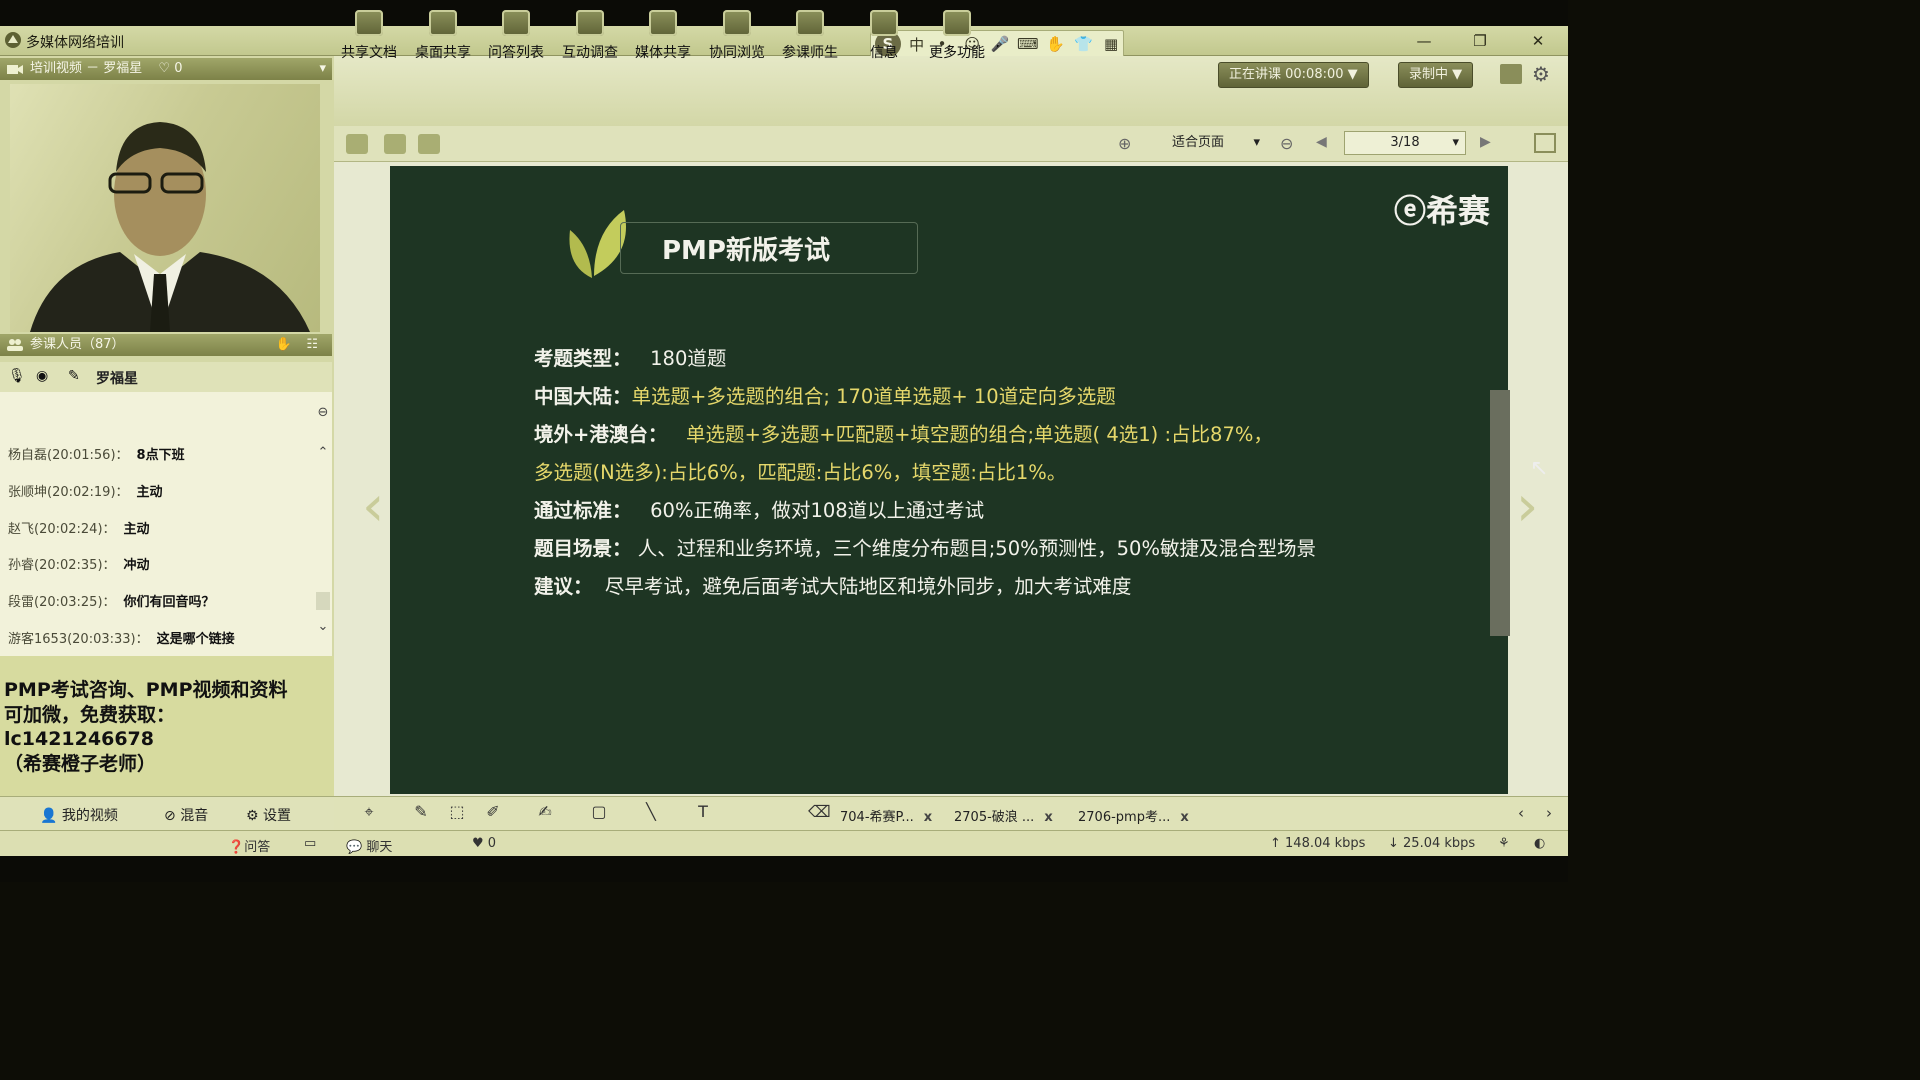  What do you see at coordinates (1545, 143) in the screenshot?
I see `fullscreen-icon` at bounding box center [1545, 143].